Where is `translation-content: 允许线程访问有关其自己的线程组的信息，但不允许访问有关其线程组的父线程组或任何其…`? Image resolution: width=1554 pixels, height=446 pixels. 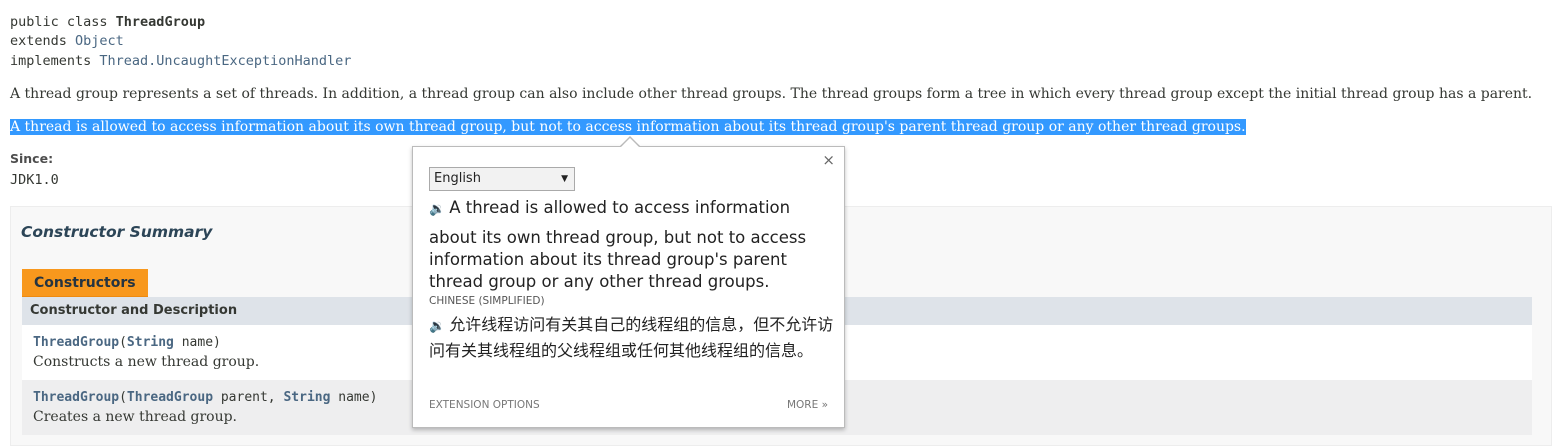 translation-content: 允许线程访问有关其自己的线程组的信息，但不允许访问有关其线程组的父线程组或任何其… is located at coordinates (631, 337).